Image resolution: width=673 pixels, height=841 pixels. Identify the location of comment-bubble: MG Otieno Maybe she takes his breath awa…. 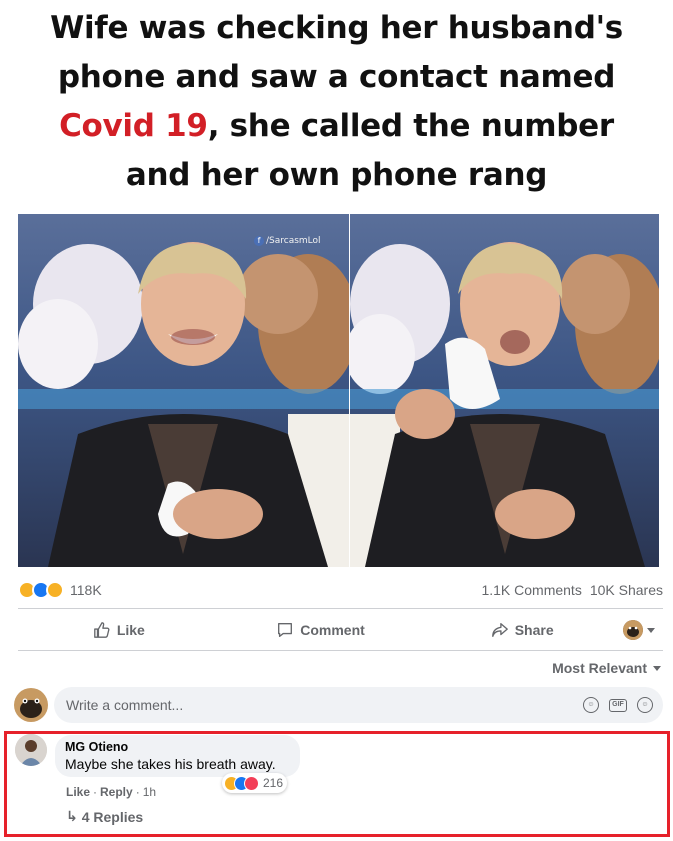
(177, 756).